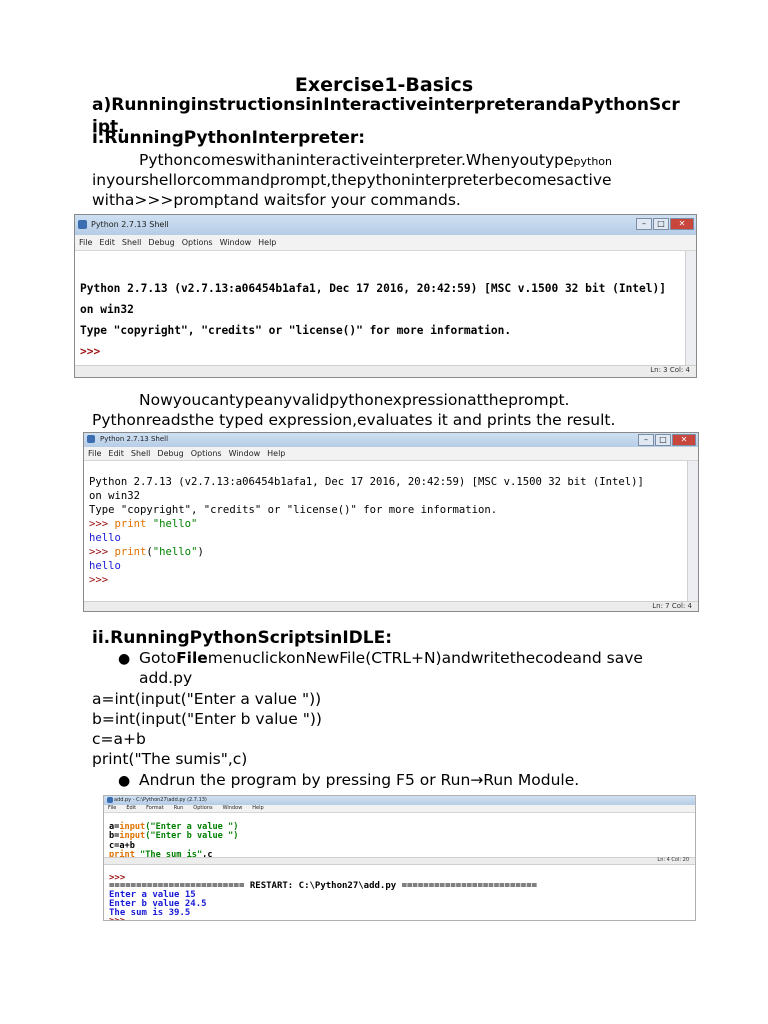  I want to click on shell2-statusbar: Ln: 7 Col: 4, so click(391, 606).